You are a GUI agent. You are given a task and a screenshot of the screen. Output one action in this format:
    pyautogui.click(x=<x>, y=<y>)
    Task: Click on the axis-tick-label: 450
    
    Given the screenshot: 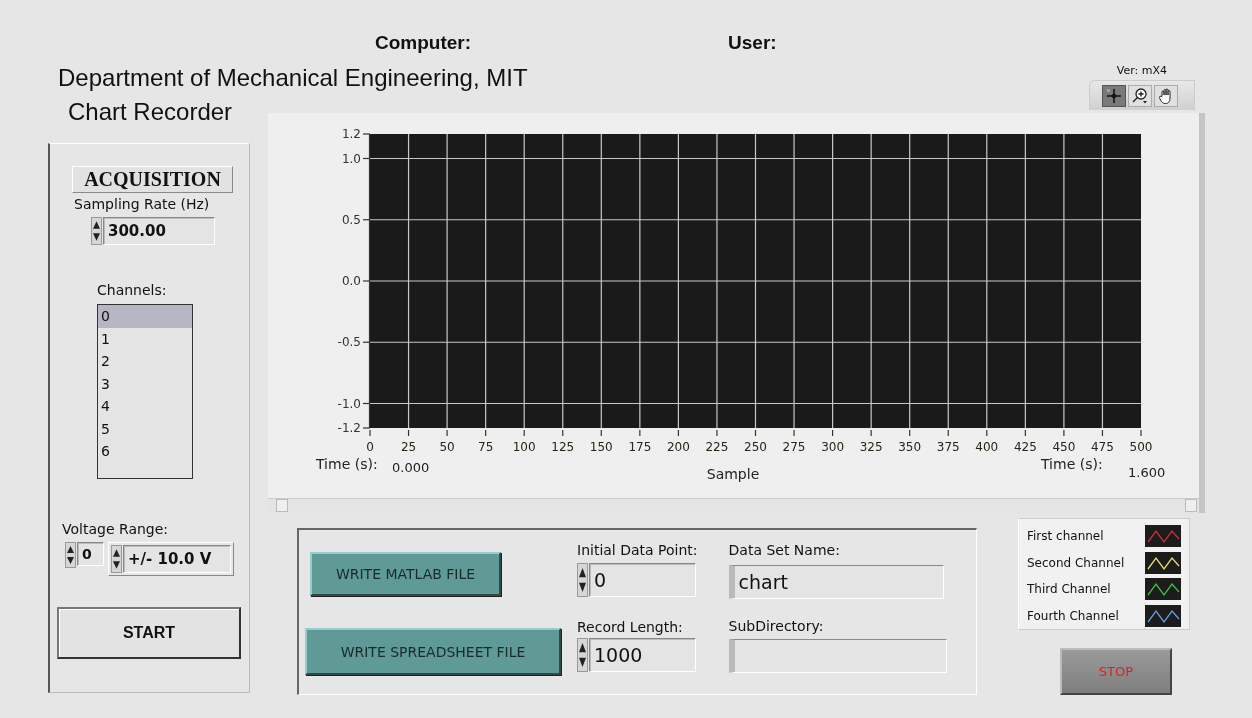 What is the action you would take?
    pyautogui.click(x=1064, y=447)
    